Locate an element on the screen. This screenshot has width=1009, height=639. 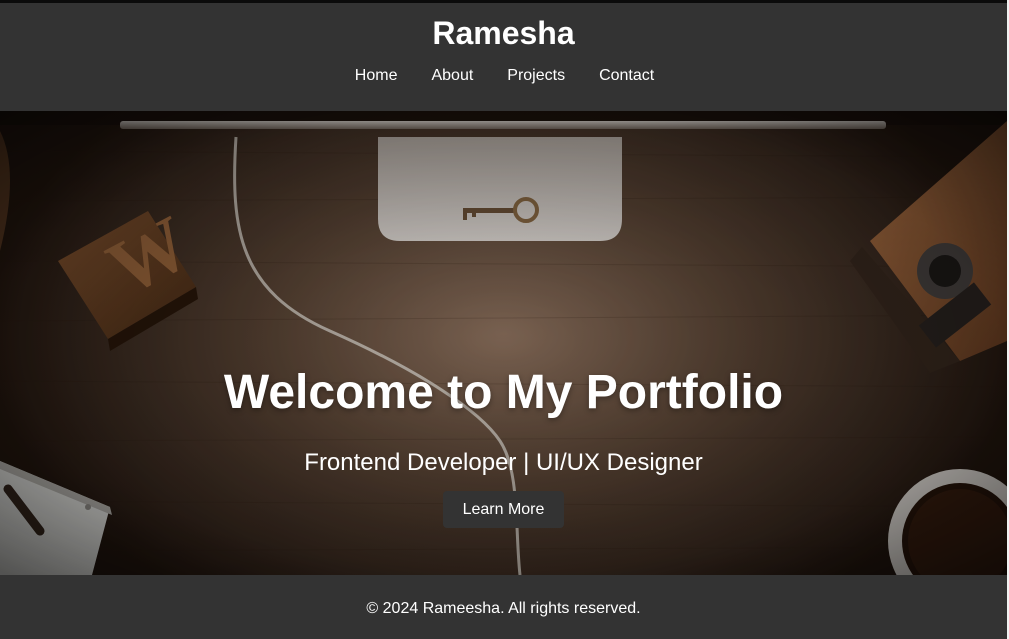
hero-subheading: Frontend Developer | UI/UX Designer is located at coordinates (503, 462).